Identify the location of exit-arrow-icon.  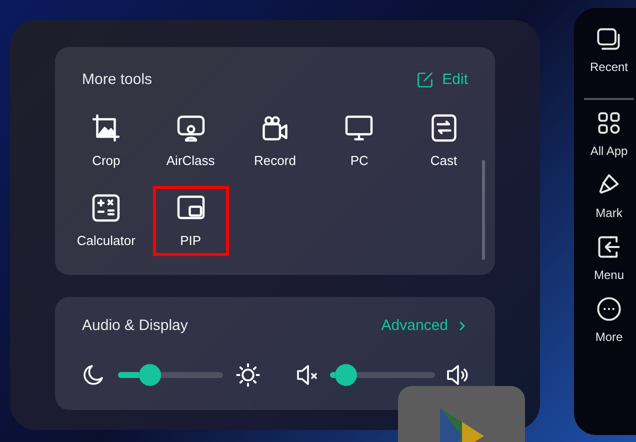
(609, 247).